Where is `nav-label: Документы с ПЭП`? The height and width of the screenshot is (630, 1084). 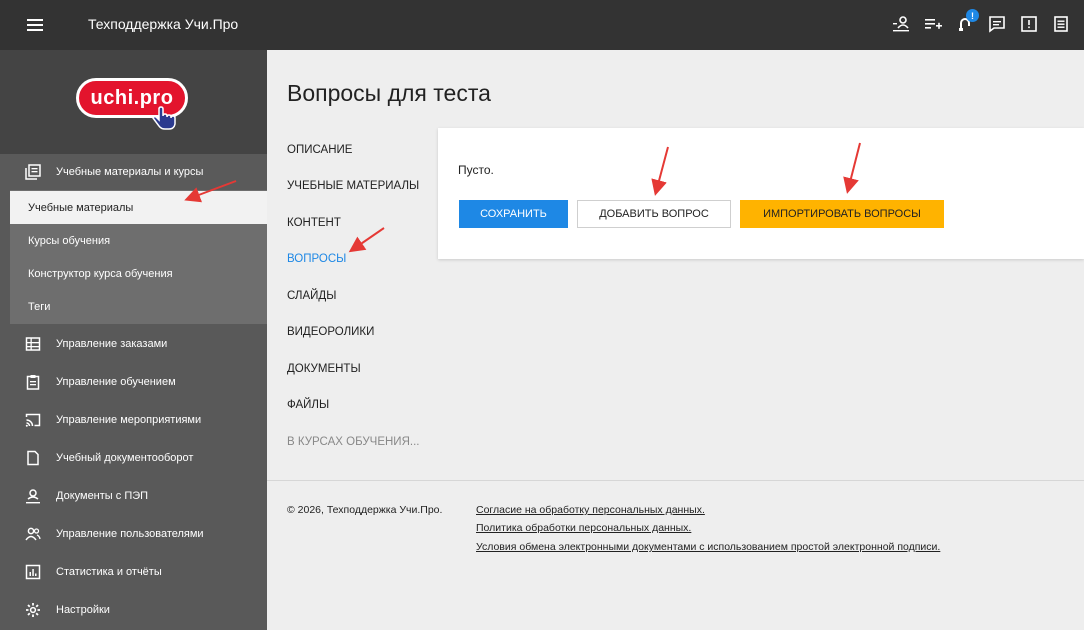 nav-label: Документы с ПЭП is located at coordinates (102, 496).